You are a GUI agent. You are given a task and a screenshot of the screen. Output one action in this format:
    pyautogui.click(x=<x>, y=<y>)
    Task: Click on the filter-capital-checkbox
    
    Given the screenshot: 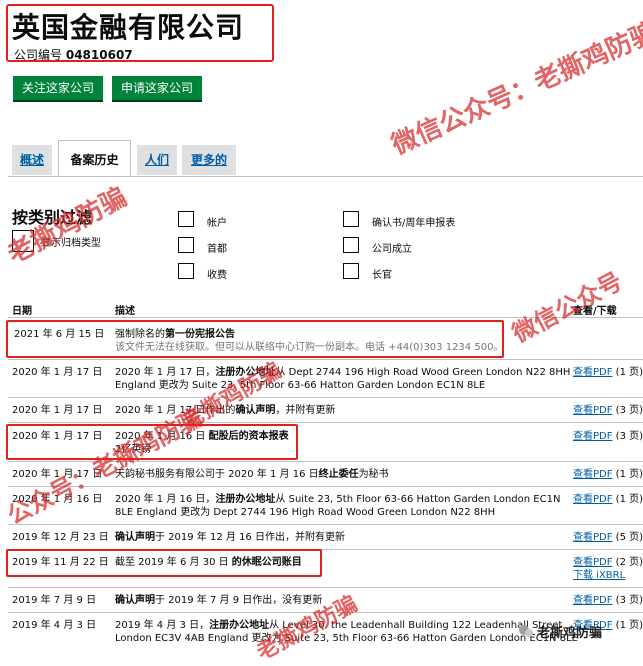 What is the action you would take?
    pyautogui.click(x=186, y=245)
    